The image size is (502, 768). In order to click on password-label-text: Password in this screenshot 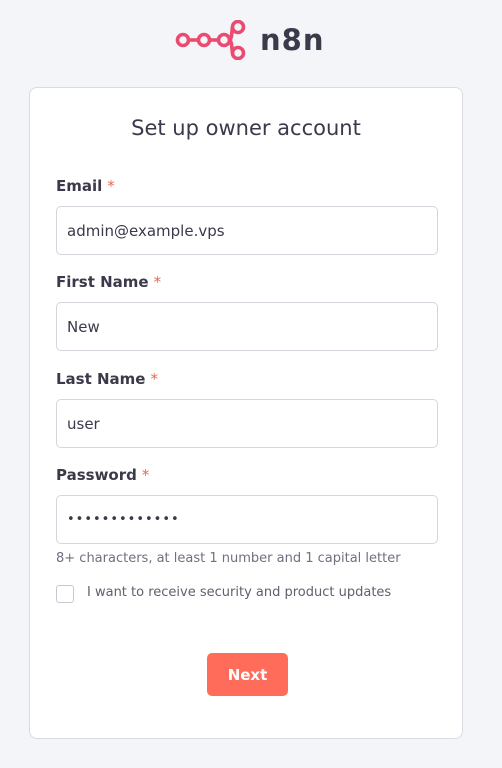, I will do `click(96, 475)`.